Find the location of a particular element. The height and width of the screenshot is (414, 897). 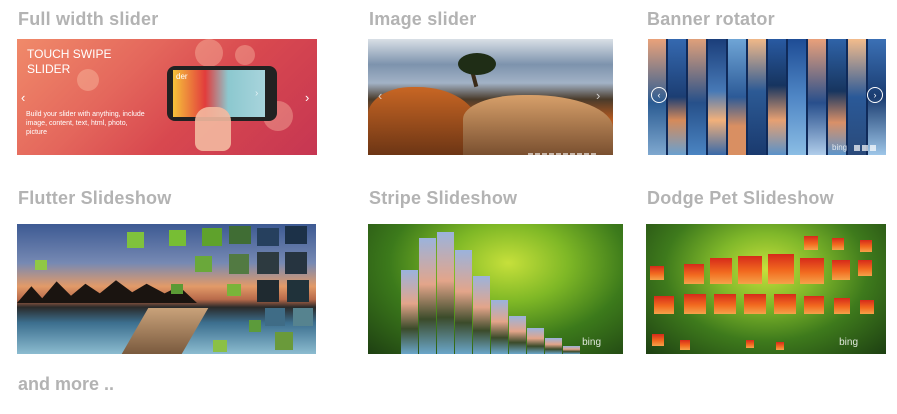

thumbnail-navigator is located at coordinates (563, 150).